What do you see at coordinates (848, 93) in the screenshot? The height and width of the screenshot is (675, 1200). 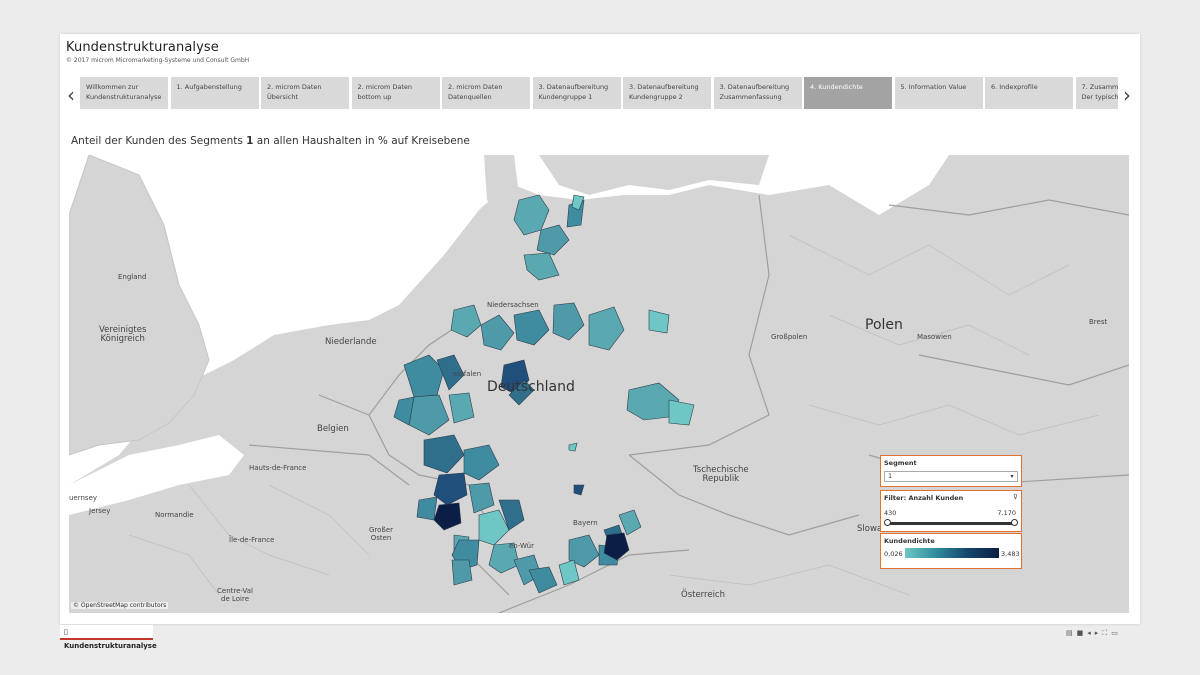 I see `story-tab-8: 4. Kundendichte` at bounding box center [848, 93].